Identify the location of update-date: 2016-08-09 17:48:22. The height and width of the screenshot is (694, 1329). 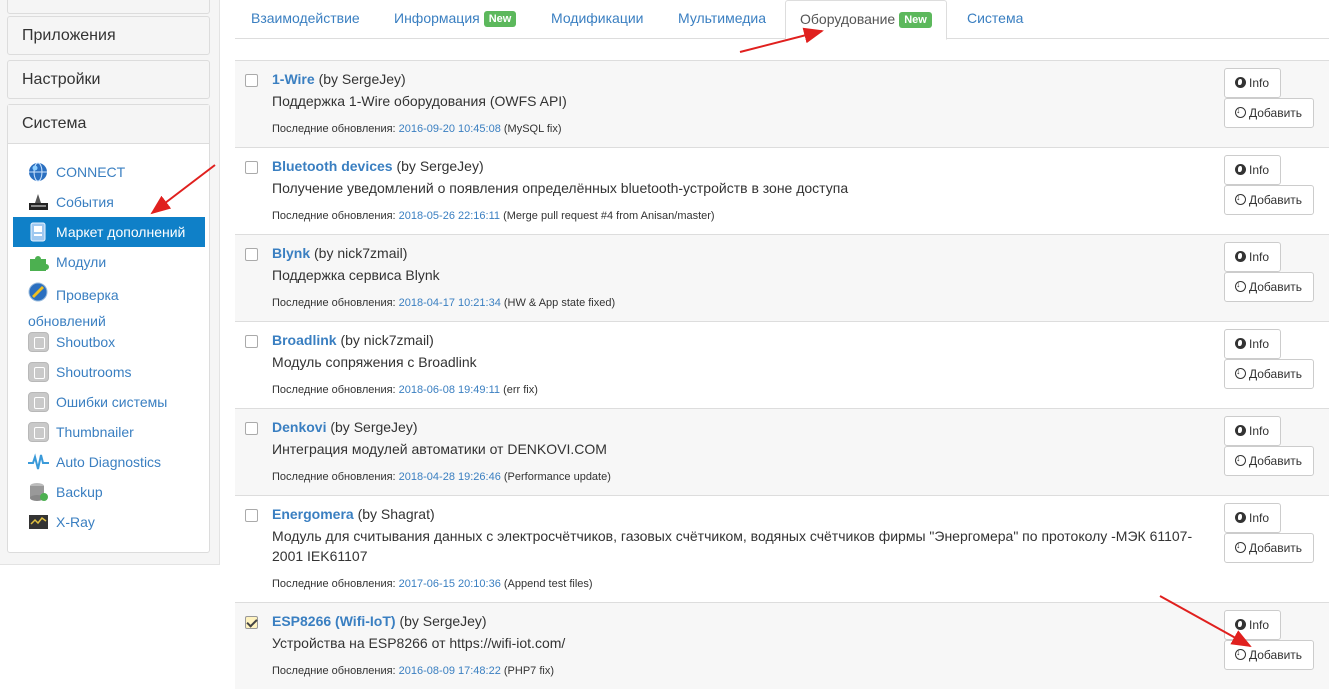
(449, 671).